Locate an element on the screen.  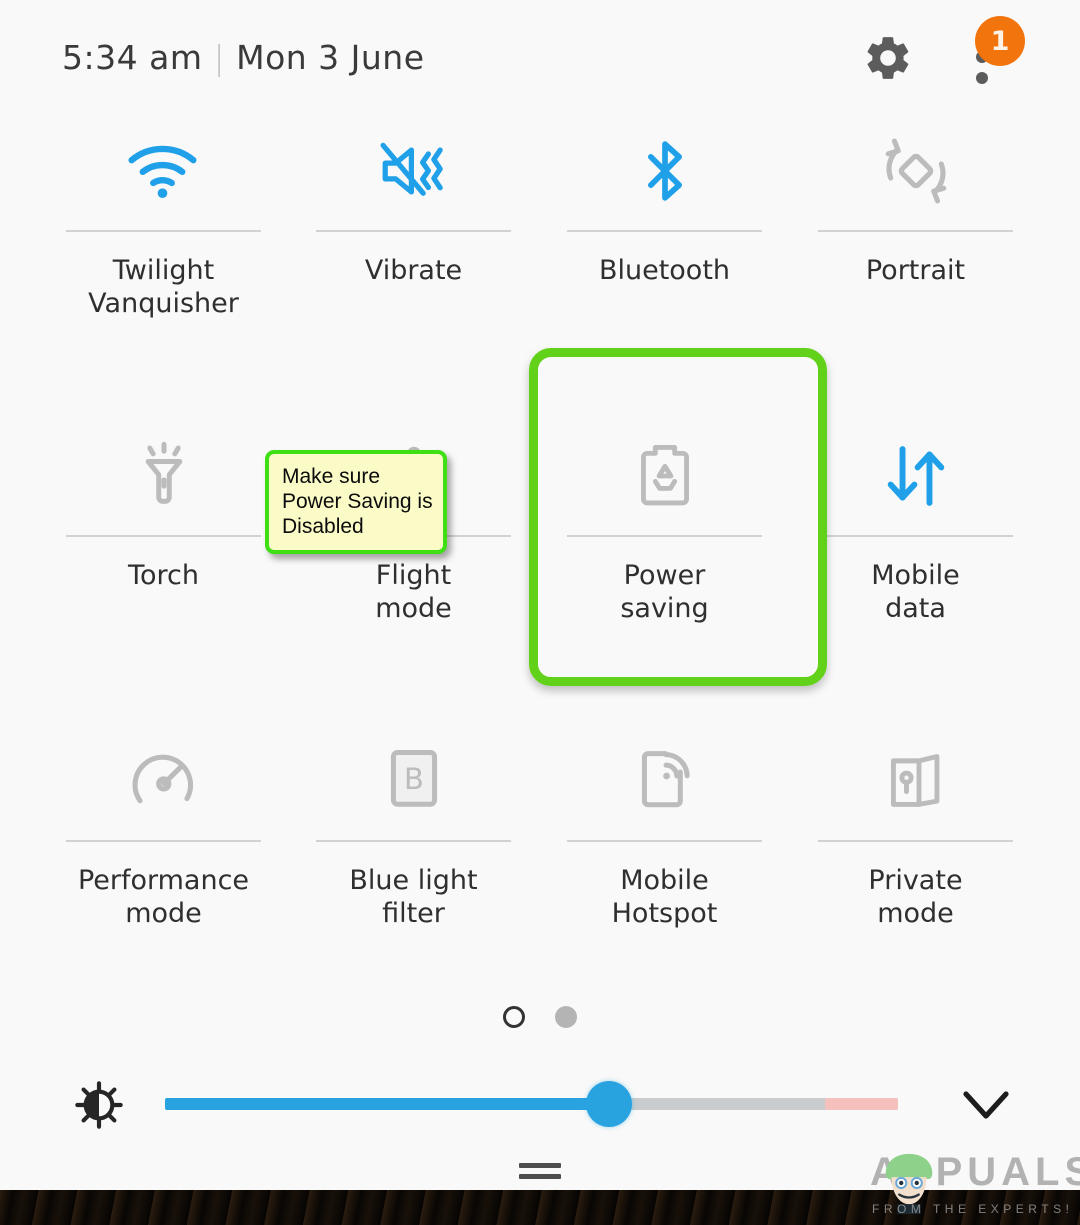
tile-label: Torch is located at coordinates (163, 575).